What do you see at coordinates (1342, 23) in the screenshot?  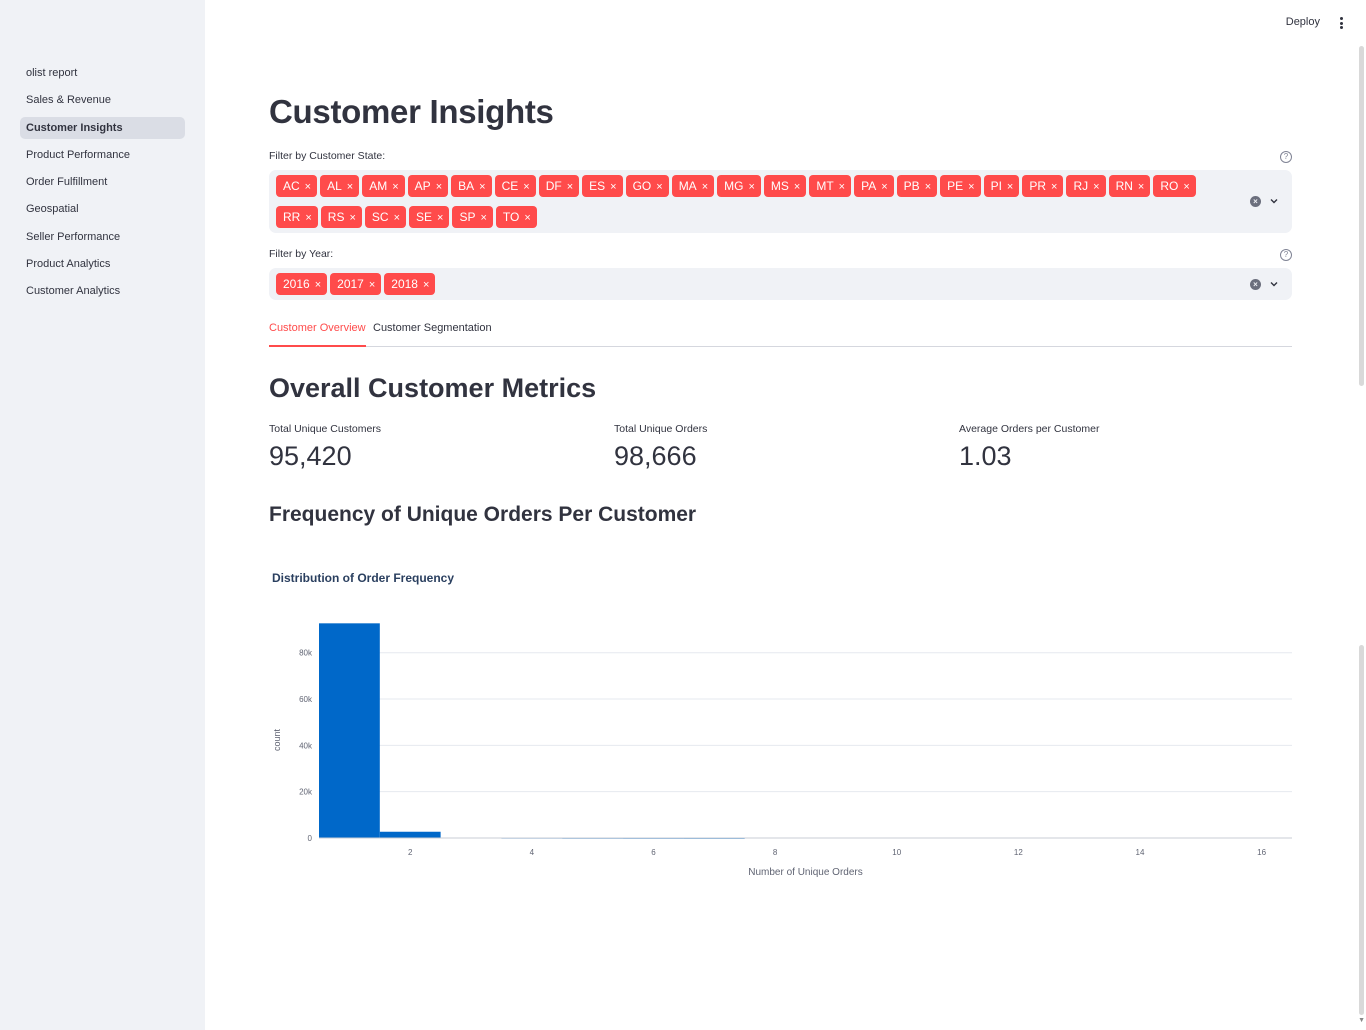 I see `main-menu-icon` at bounding box center [1342, 23].